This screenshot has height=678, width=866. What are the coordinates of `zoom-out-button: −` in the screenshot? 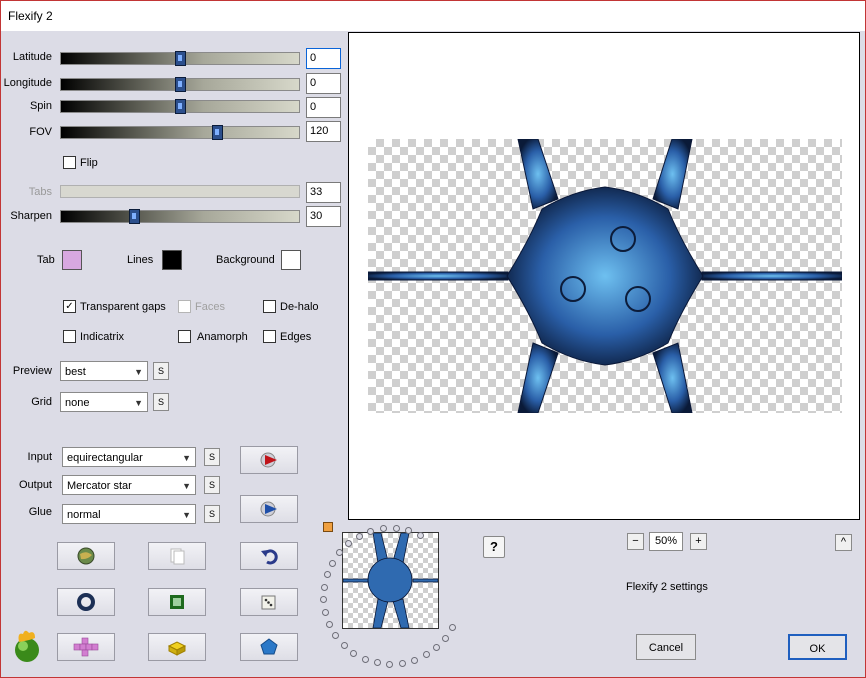 It's located at (635, 541).